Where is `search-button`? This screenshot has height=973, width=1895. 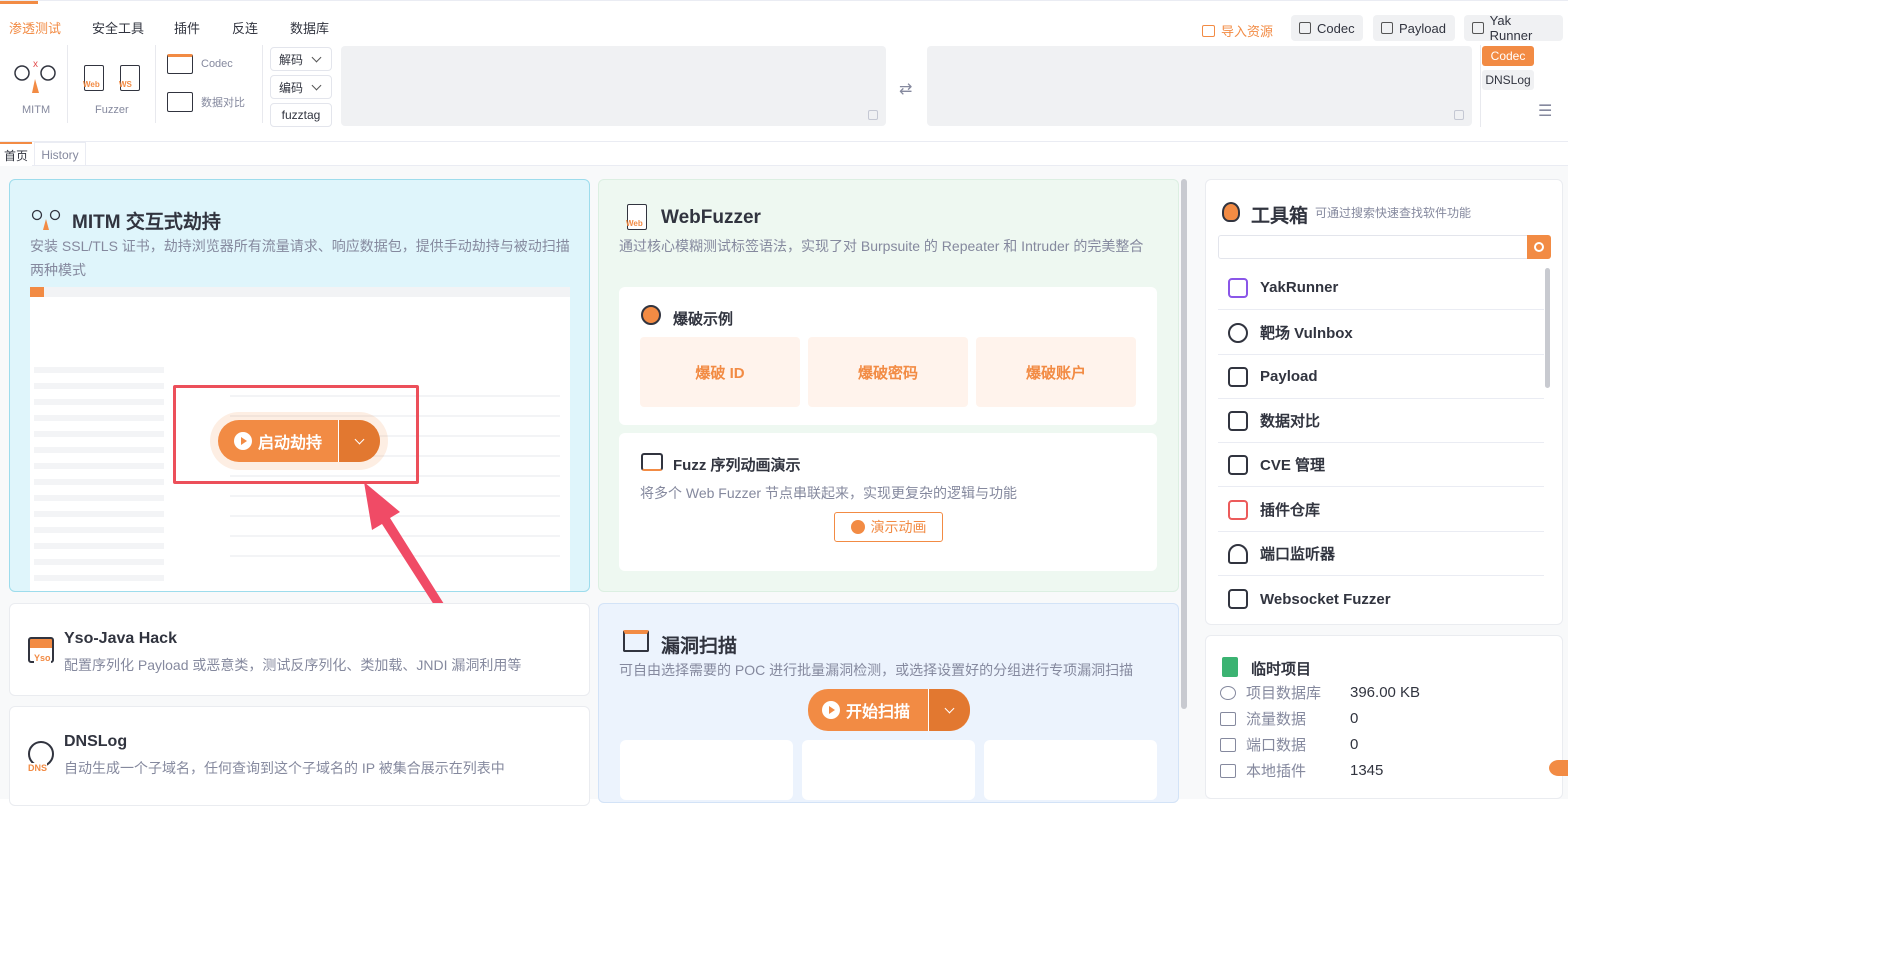
search-button is located at coordinates (1539, 247).